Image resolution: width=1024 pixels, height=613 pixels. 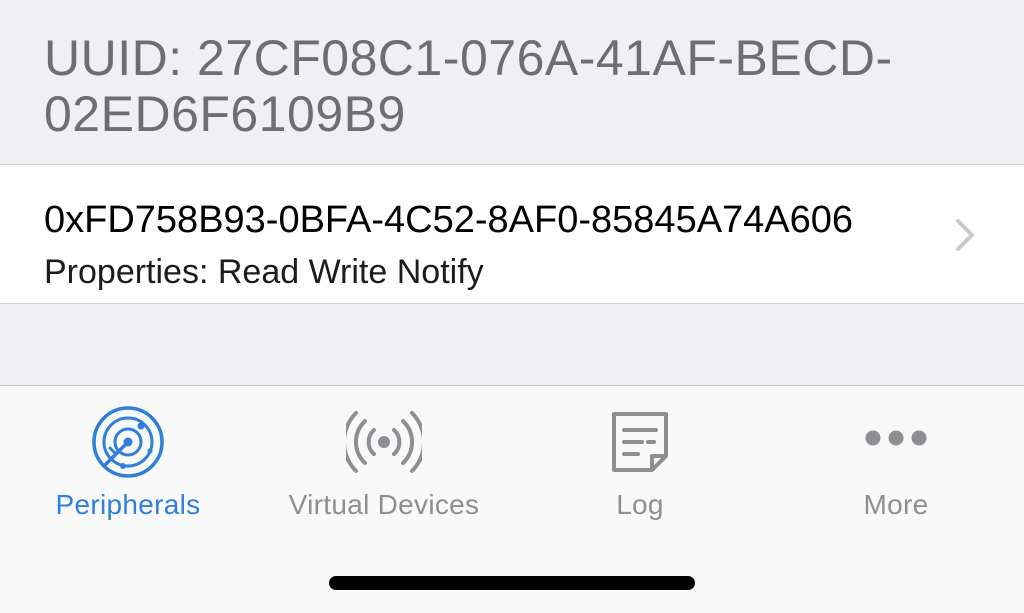 I want to click on tab-label-log: Log, so click(x=640, y=504).